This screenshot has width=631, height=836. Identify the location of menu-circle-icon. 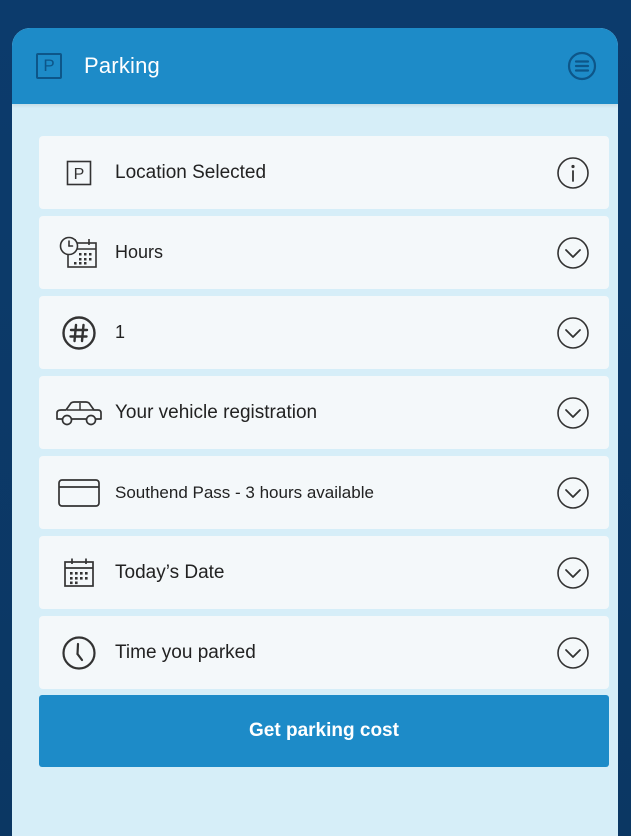
(582, 66).